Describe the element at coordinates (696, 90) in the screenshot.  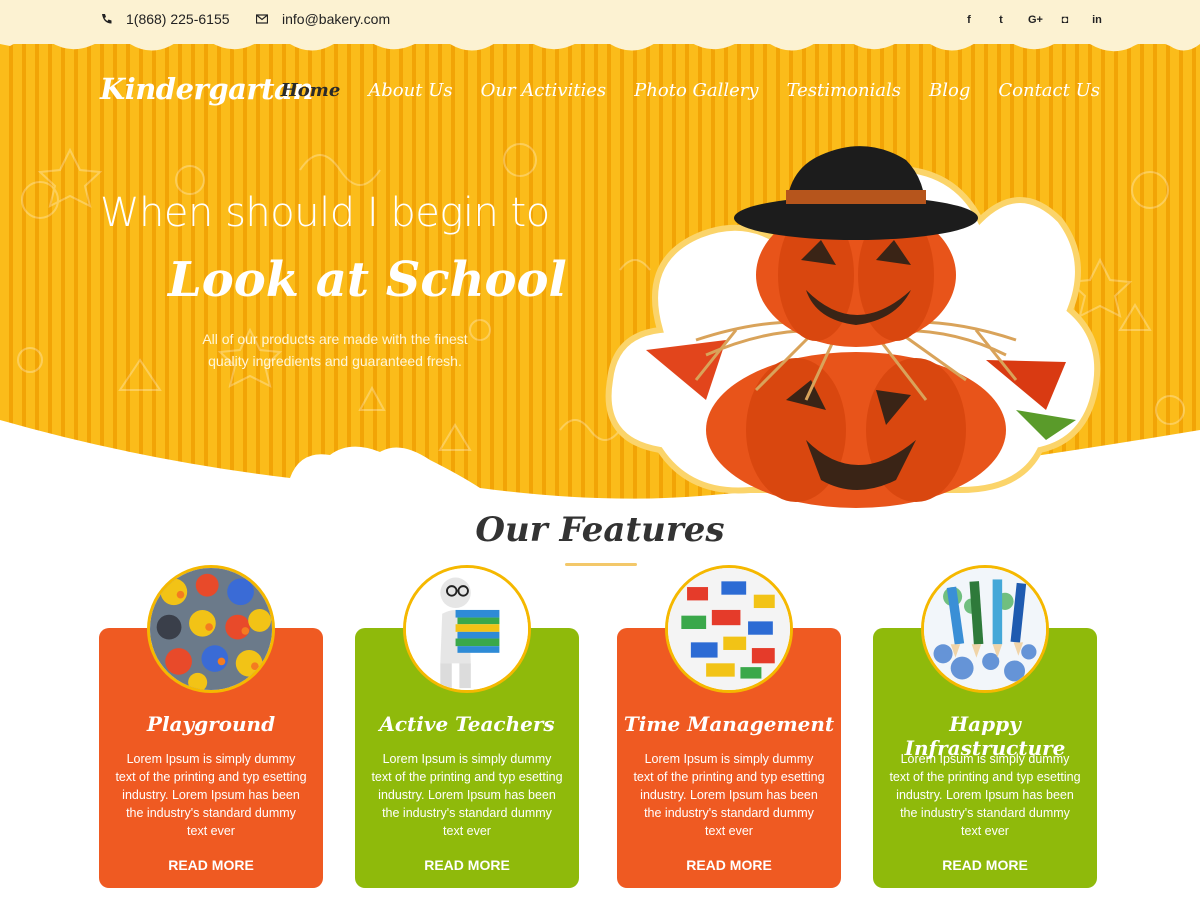
I see `nav-photo-gallery: Photo Gallery` at that location.